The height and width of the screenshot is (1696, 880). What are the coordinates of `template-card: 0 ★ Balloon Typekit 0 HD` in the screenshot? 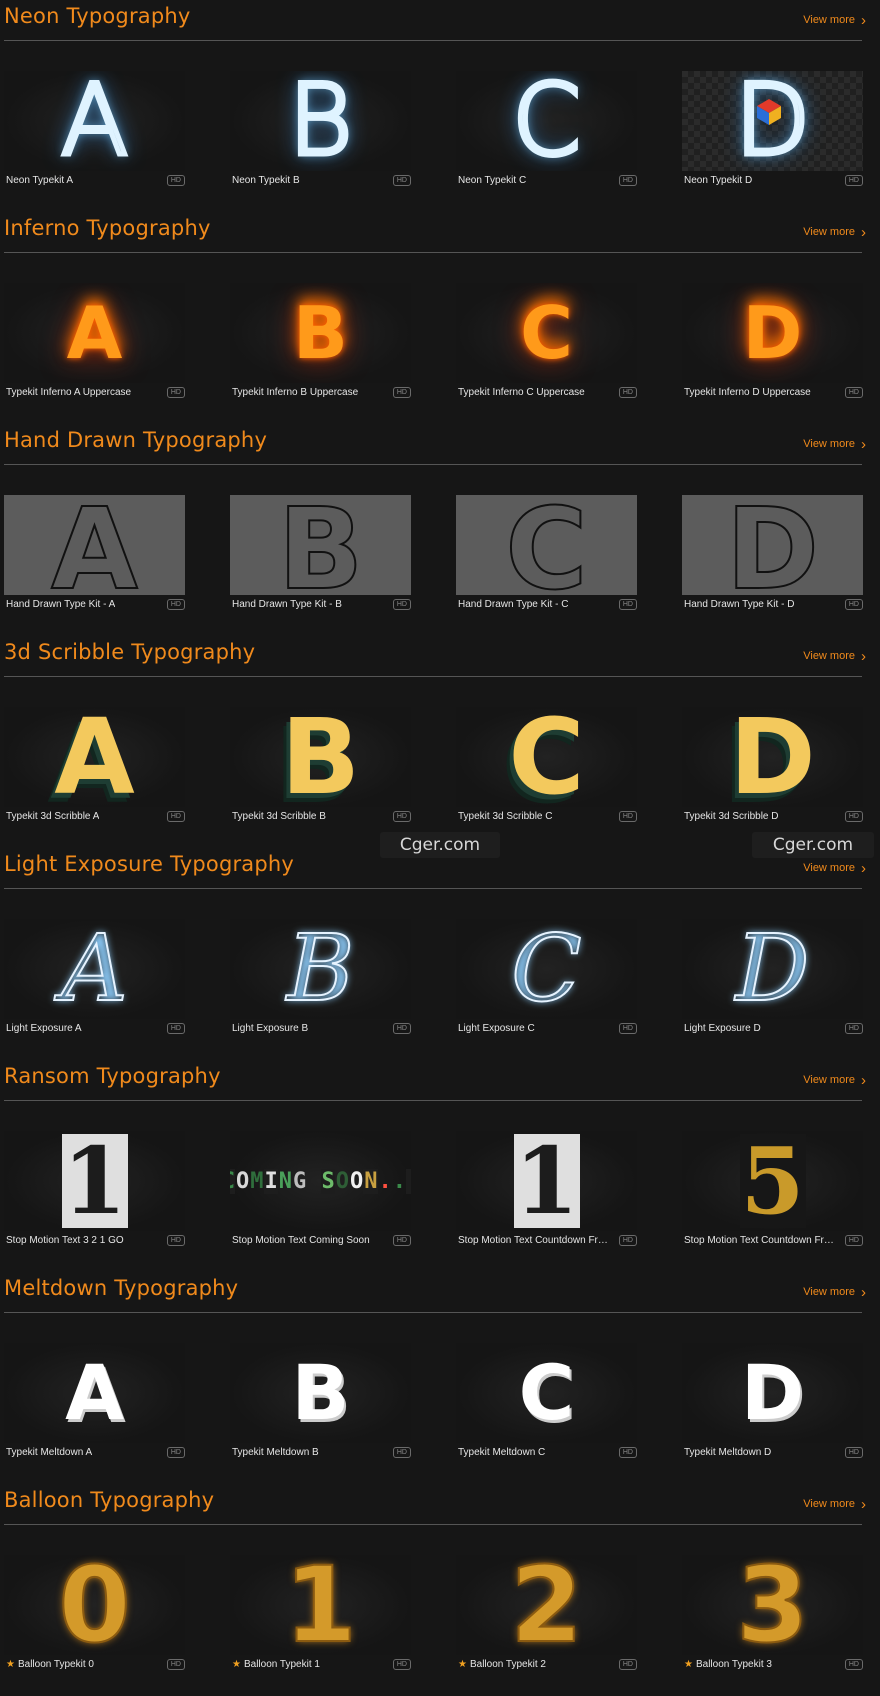 It's located at (94, 1614).